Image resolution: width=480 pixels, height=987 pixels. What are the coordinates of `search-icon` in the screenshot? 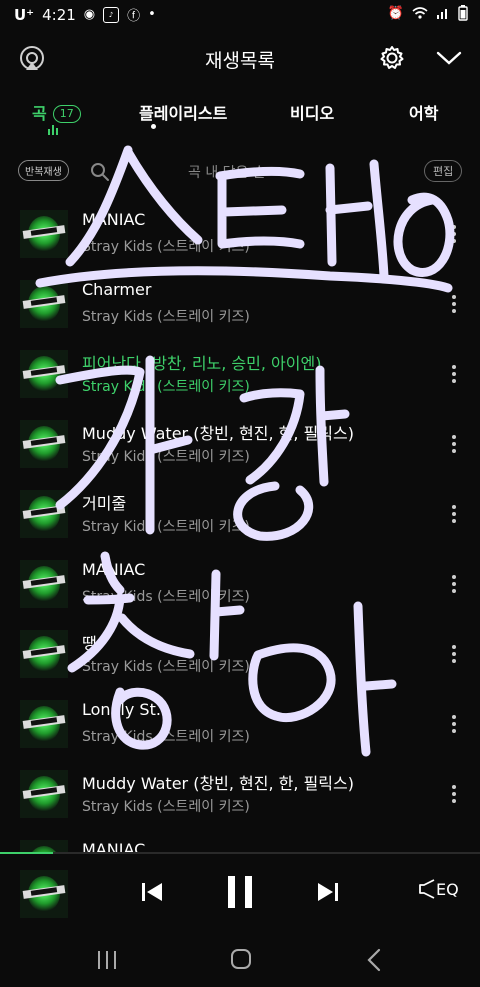 It's located at (100, 172).